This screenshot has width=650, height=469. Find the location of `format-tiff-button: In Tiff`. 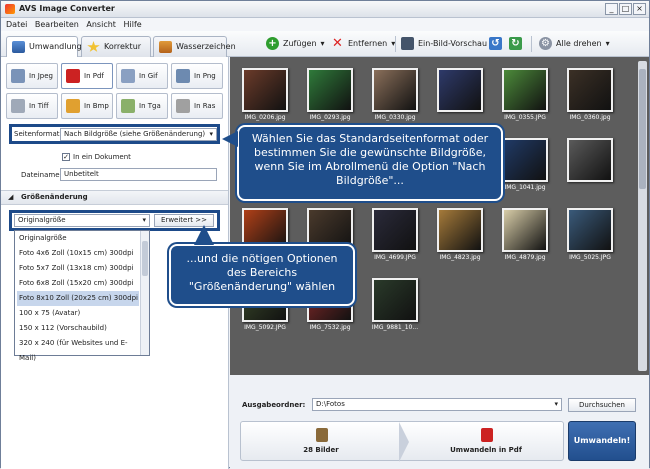

format-tiff-button: In Tiff is located at coordinates (32, 106).